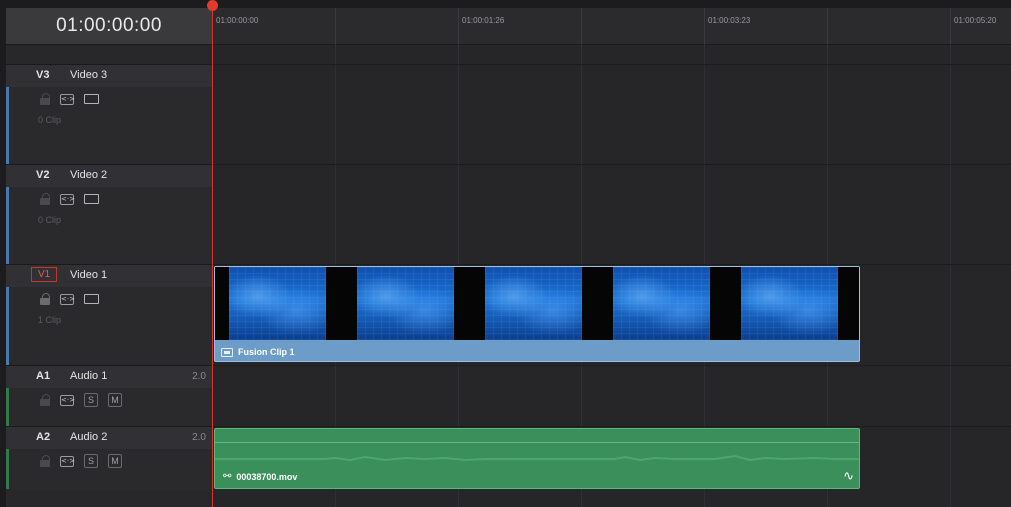  Describe the element at coordinates (109, 176) in the screenshot. I see `track-title-row: V2 Video 2` at that location.